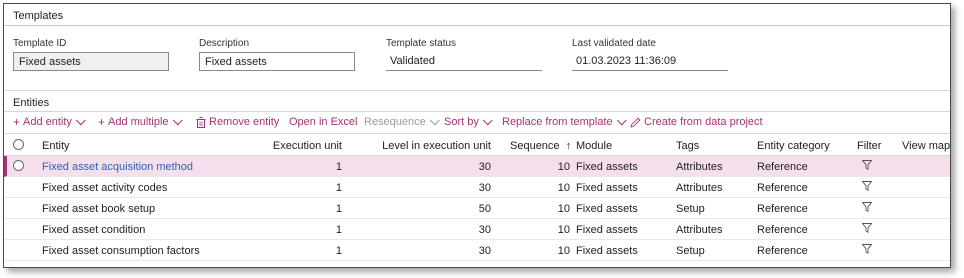  What do you see at coordinates (557, 122) in the screenshot?
I see `replace-from-template-label: Replace from template` at bounding box center [557, 122].